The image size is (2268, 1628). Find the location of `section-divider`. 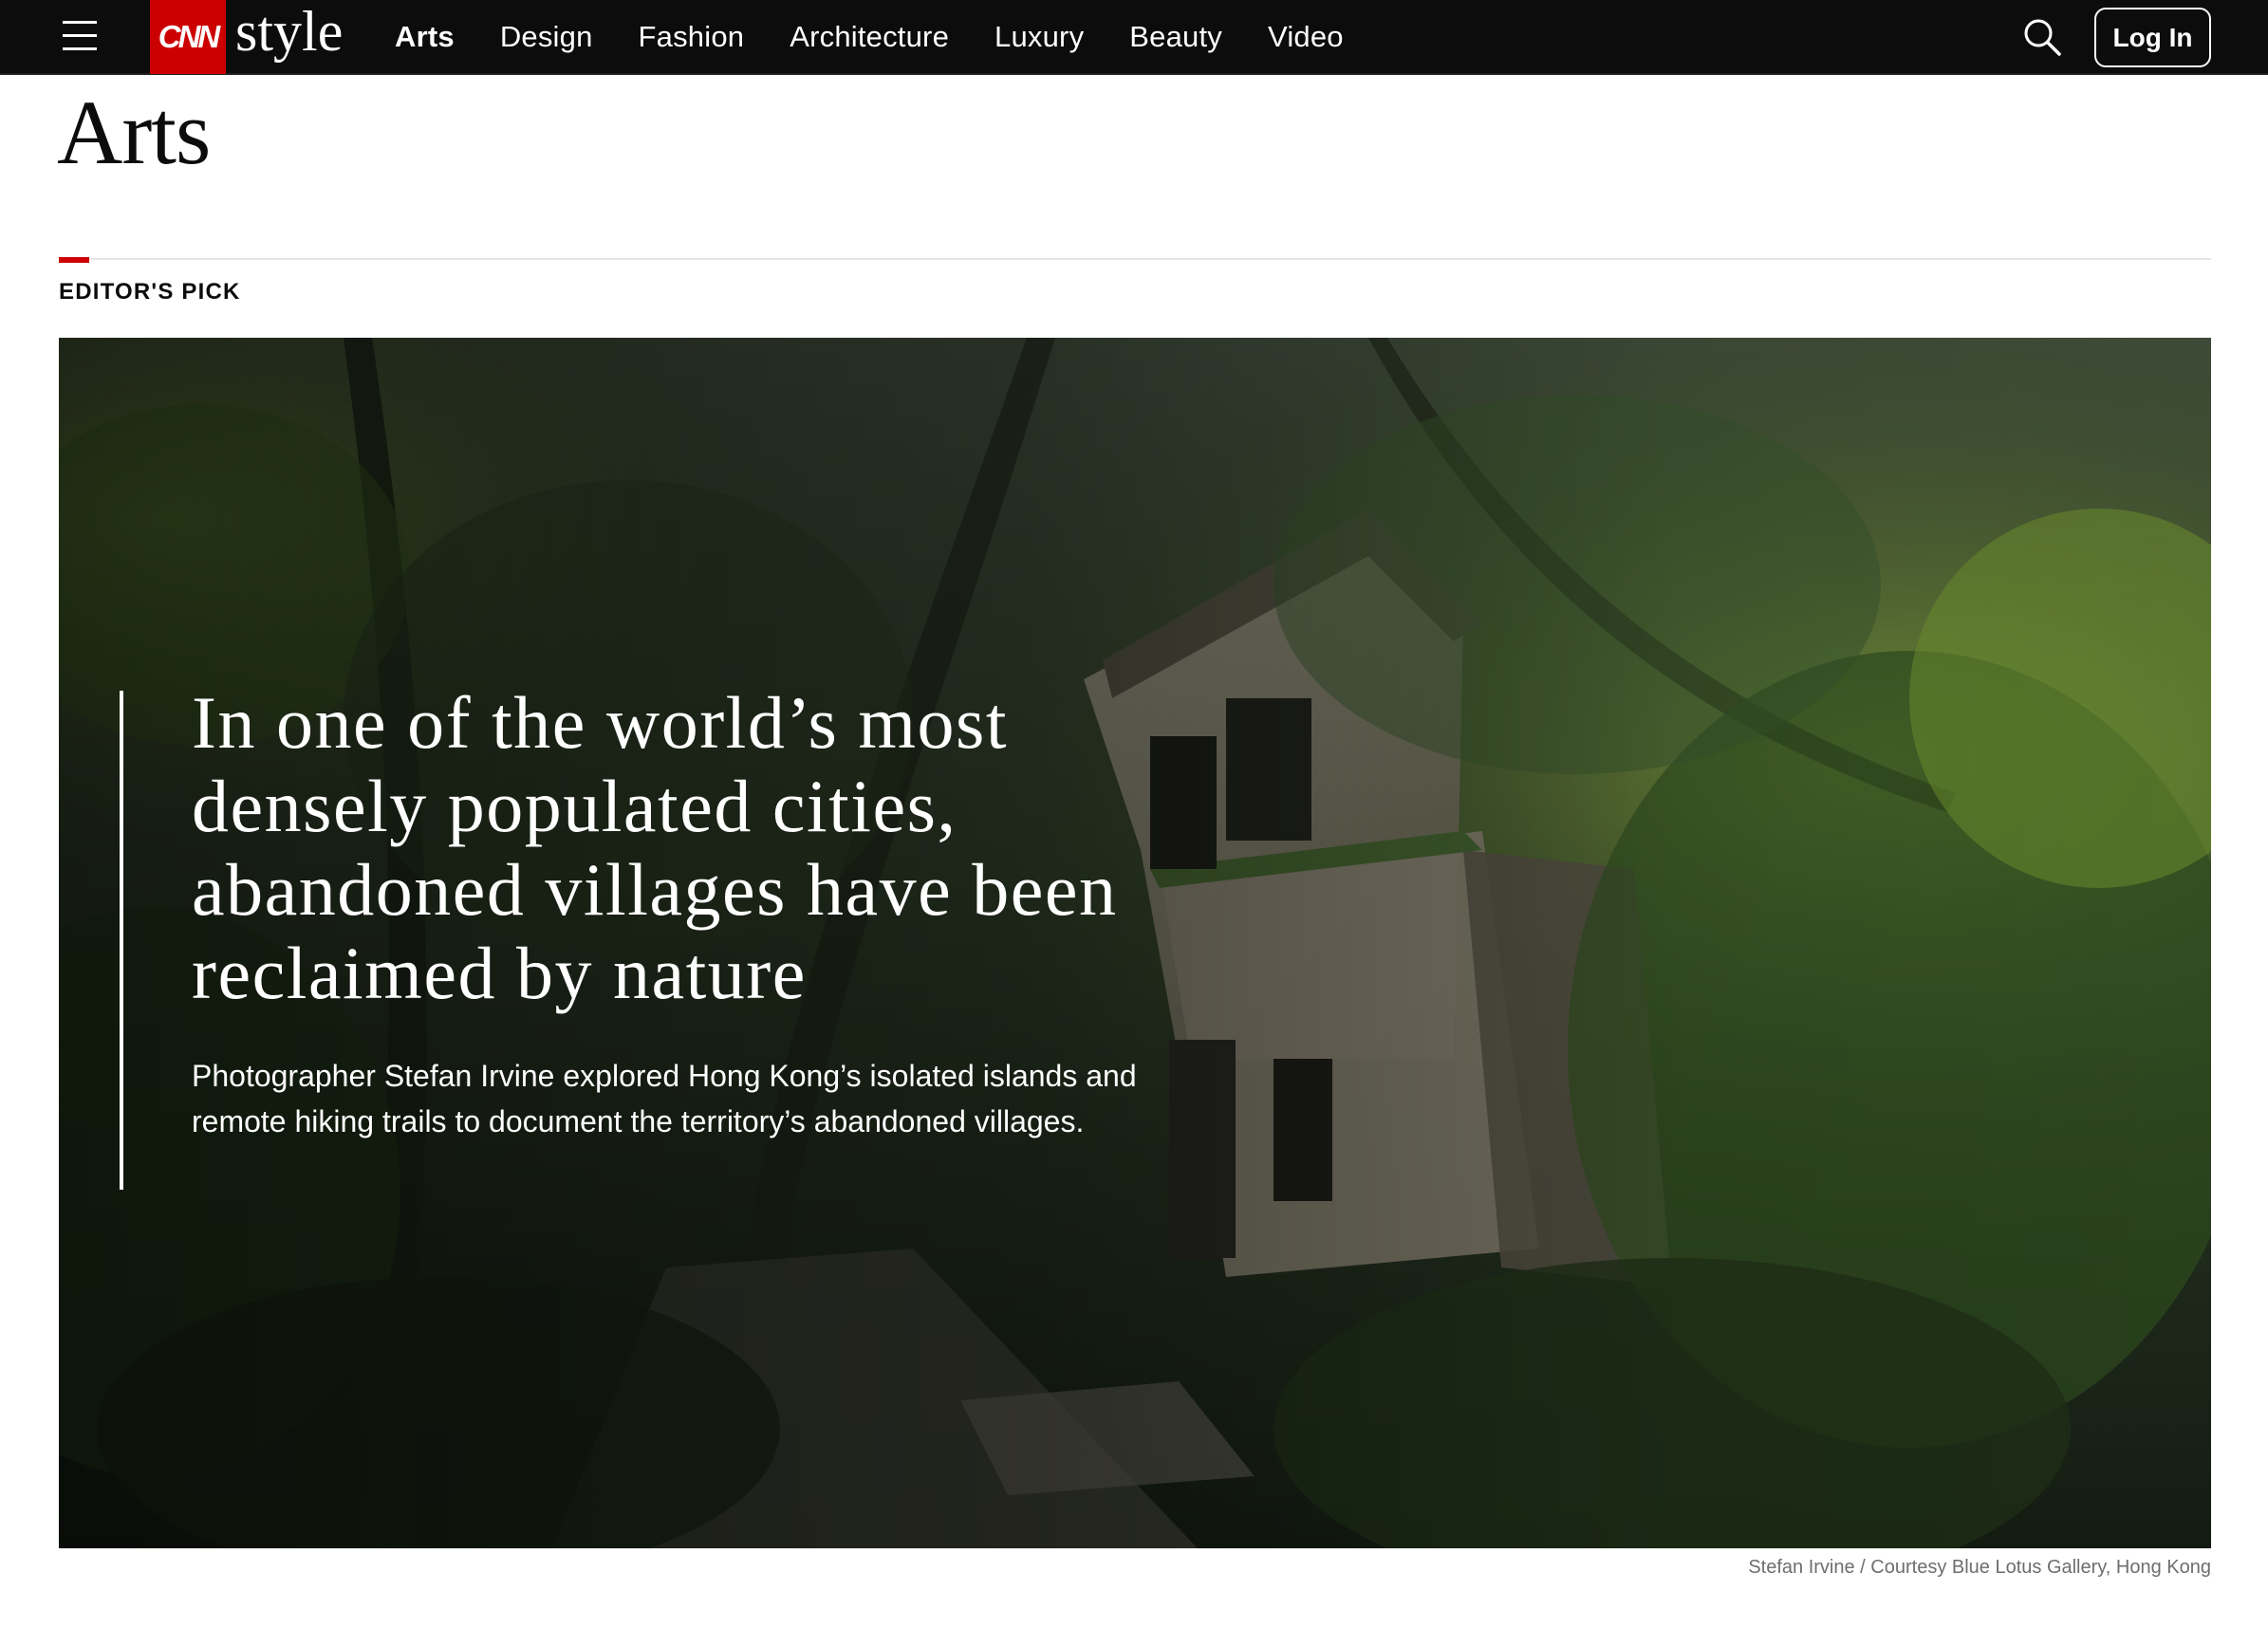

section-divider is located at coordinates (1135, 259).